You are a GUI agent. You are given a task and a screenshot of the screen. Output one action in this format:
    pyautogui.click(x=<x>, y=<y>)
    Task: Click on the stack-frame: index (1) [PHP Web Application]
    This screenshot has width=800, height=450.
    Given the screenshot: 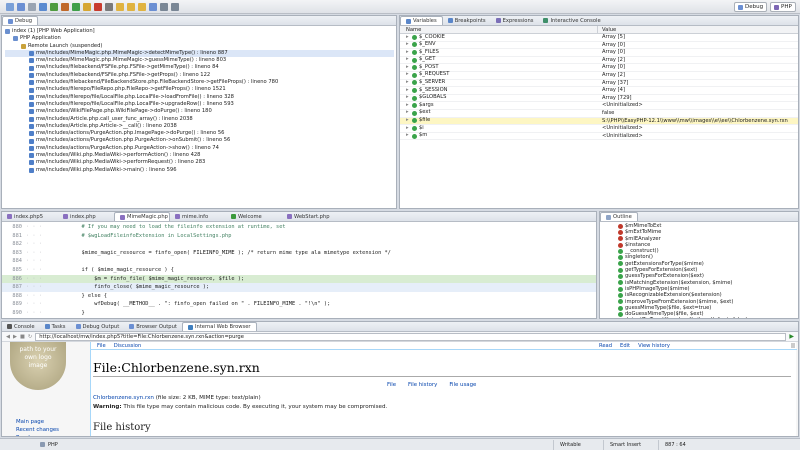 What is the action you would take?
    pyautogui.click(x=199, y=31)
    